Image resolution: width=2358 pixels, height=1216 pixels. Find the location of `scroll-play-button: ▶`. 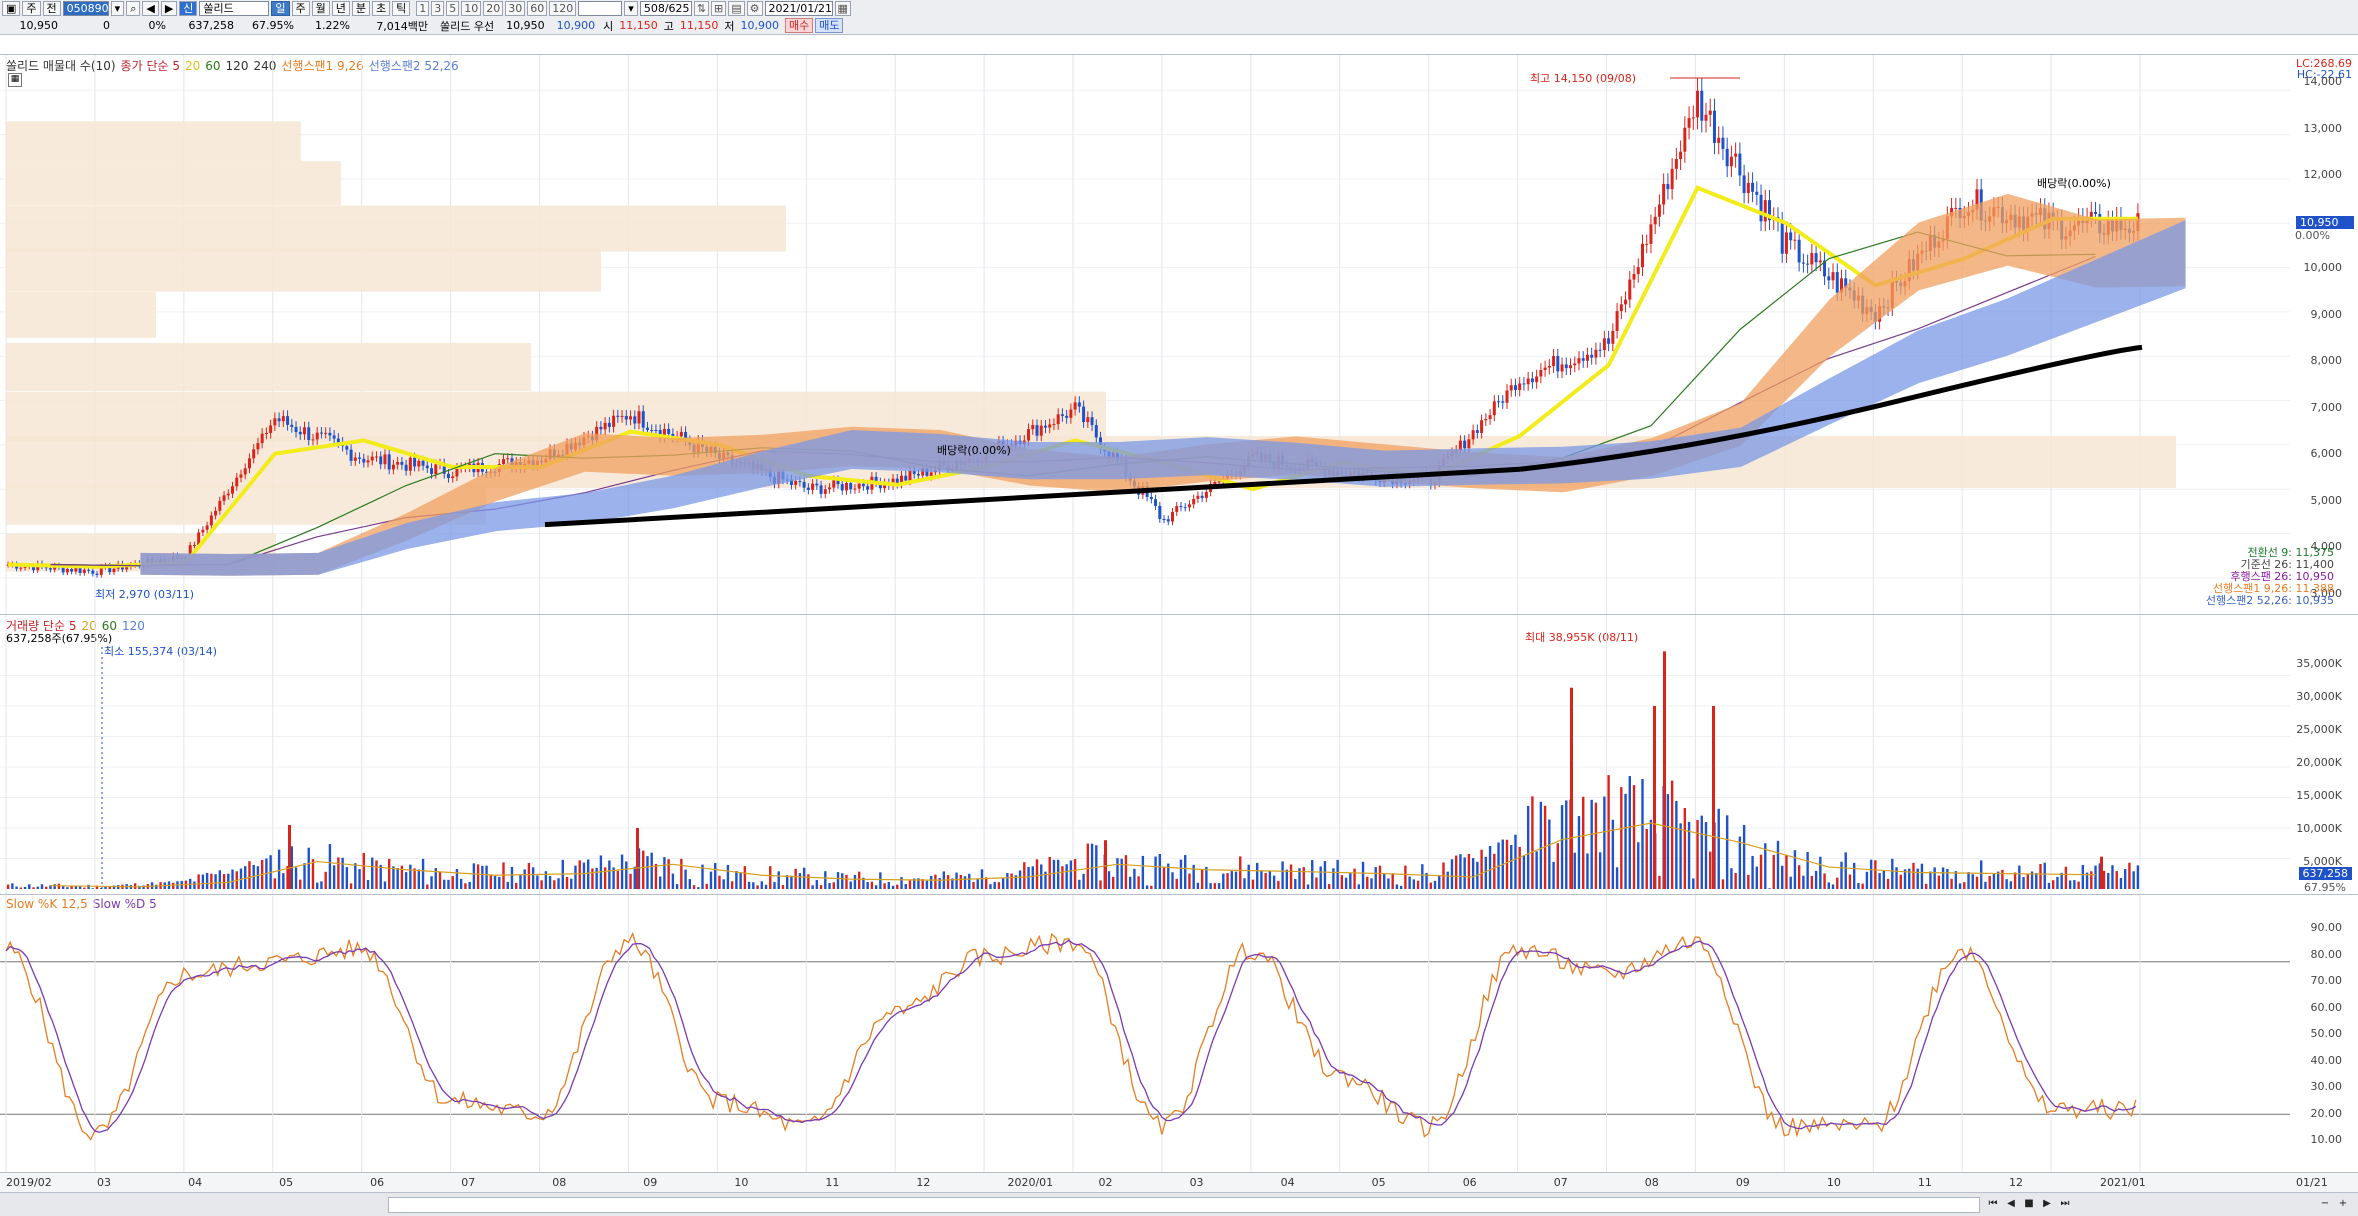

scroll-play-button: ▶ is located at coordinates (2047, 1204).